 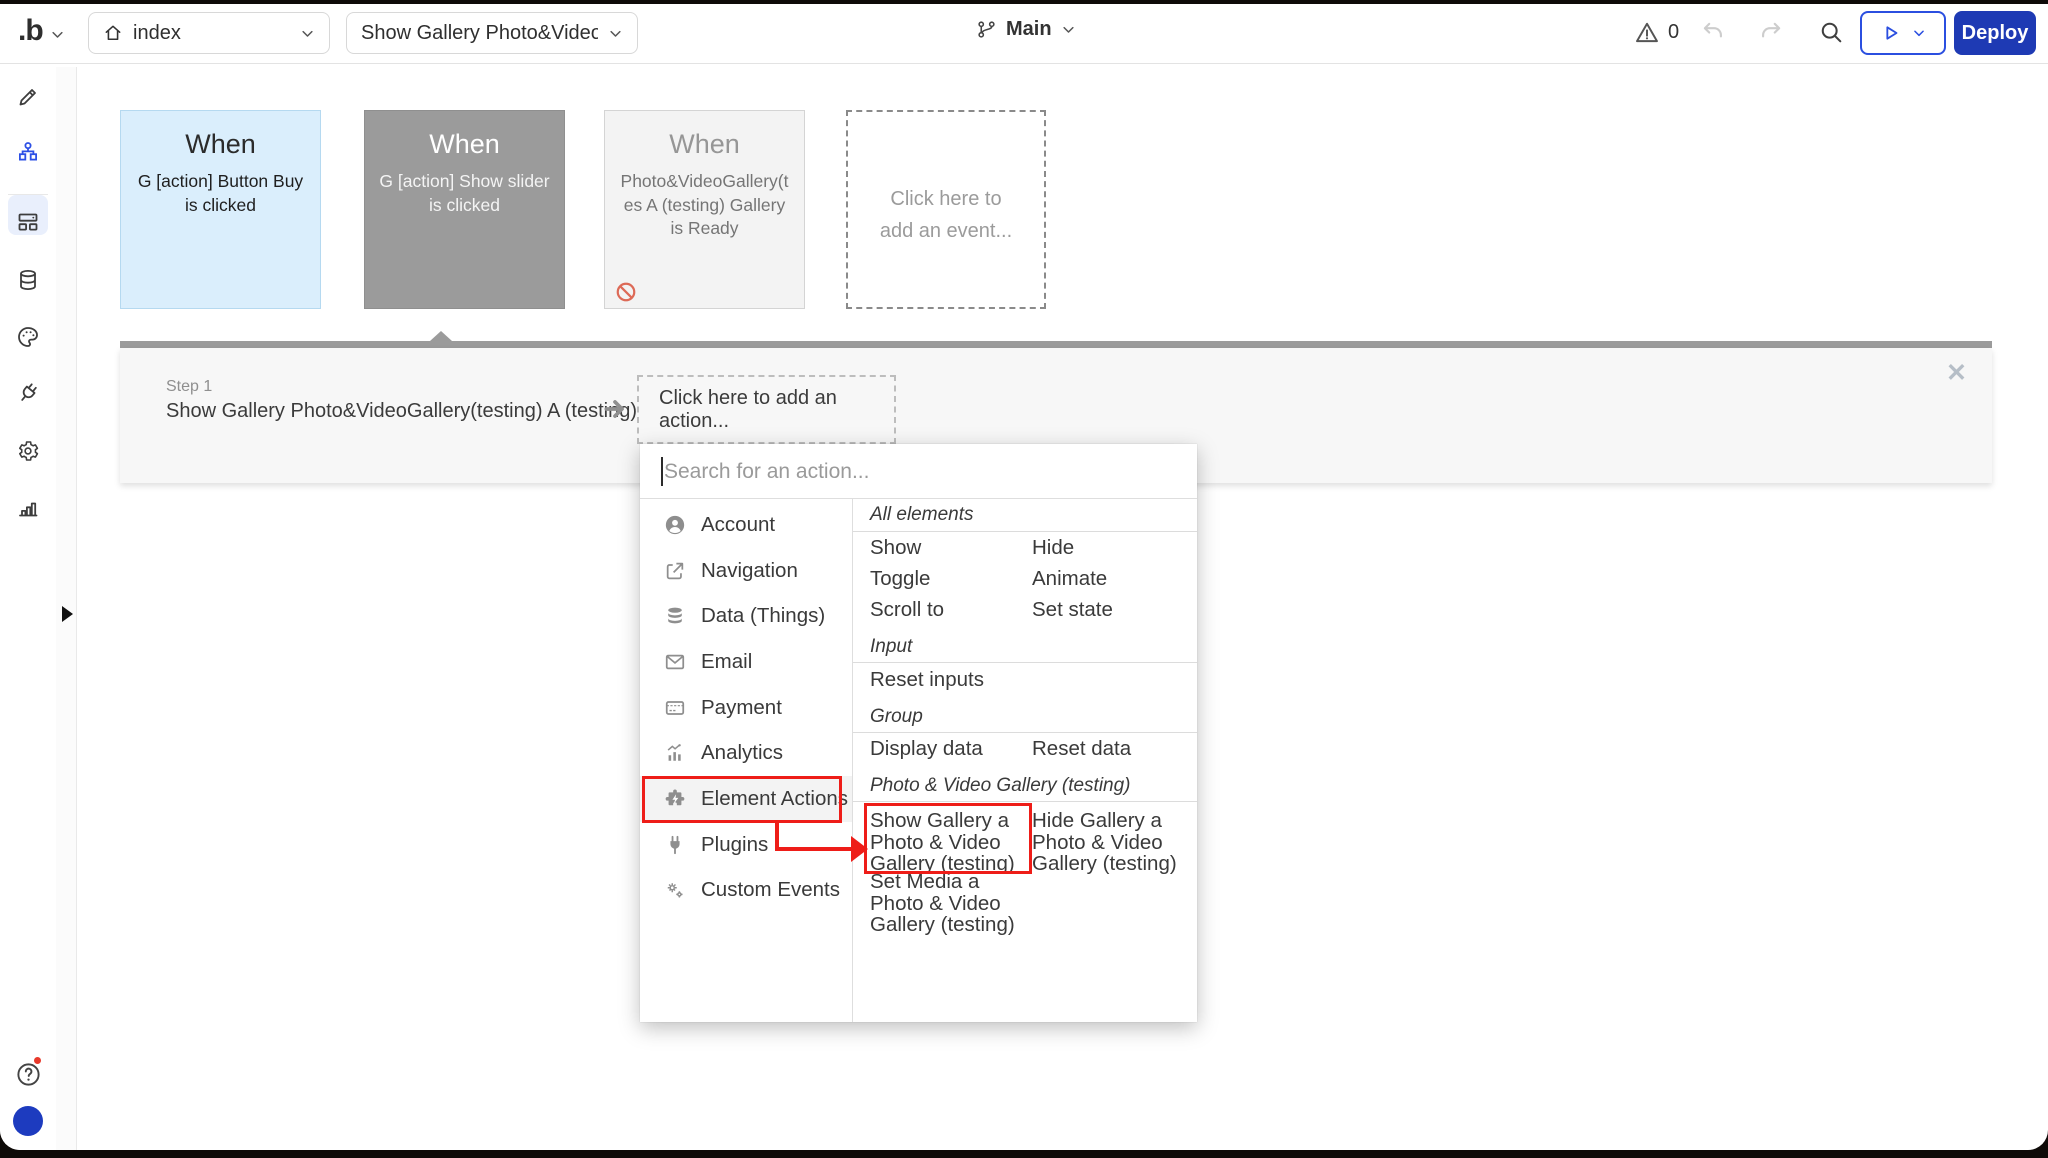 What do you see at coordinates (67, 614) in the screenshot?
I see `expand-panel-arrow-icon` at bounding box center [67, 614].